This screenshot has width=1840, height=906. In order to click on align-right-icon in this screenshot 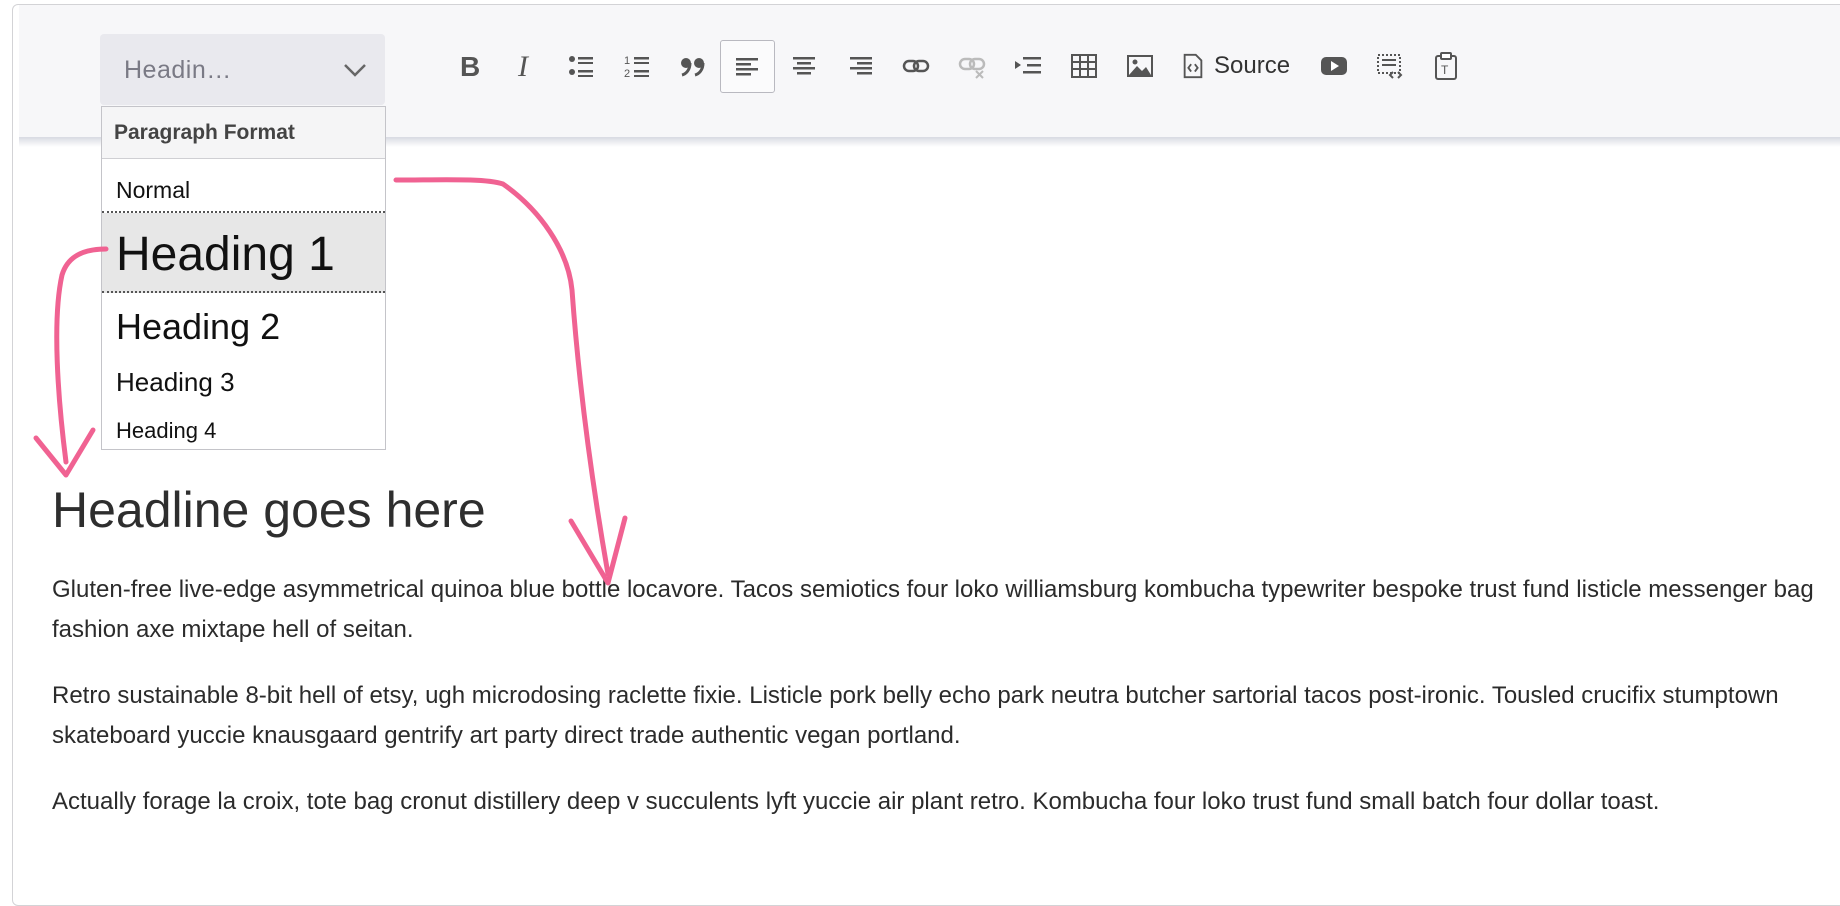, I will do `click(861, 66)`.